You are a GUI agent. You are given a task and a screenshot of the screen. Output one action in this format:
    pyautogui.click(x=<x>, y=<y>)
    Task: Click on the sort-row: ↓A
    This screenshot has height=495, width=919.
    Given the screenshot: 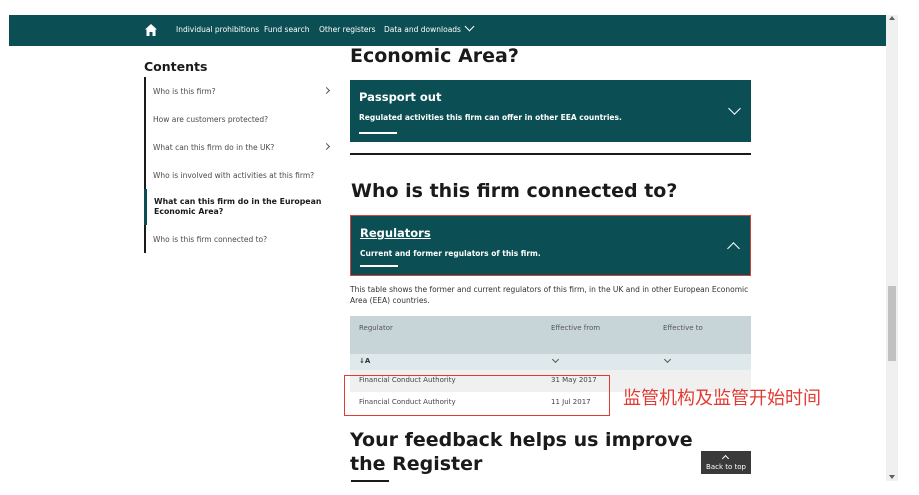 What is the action you would take?
    pyautogui.click(x=550, y=362)
    